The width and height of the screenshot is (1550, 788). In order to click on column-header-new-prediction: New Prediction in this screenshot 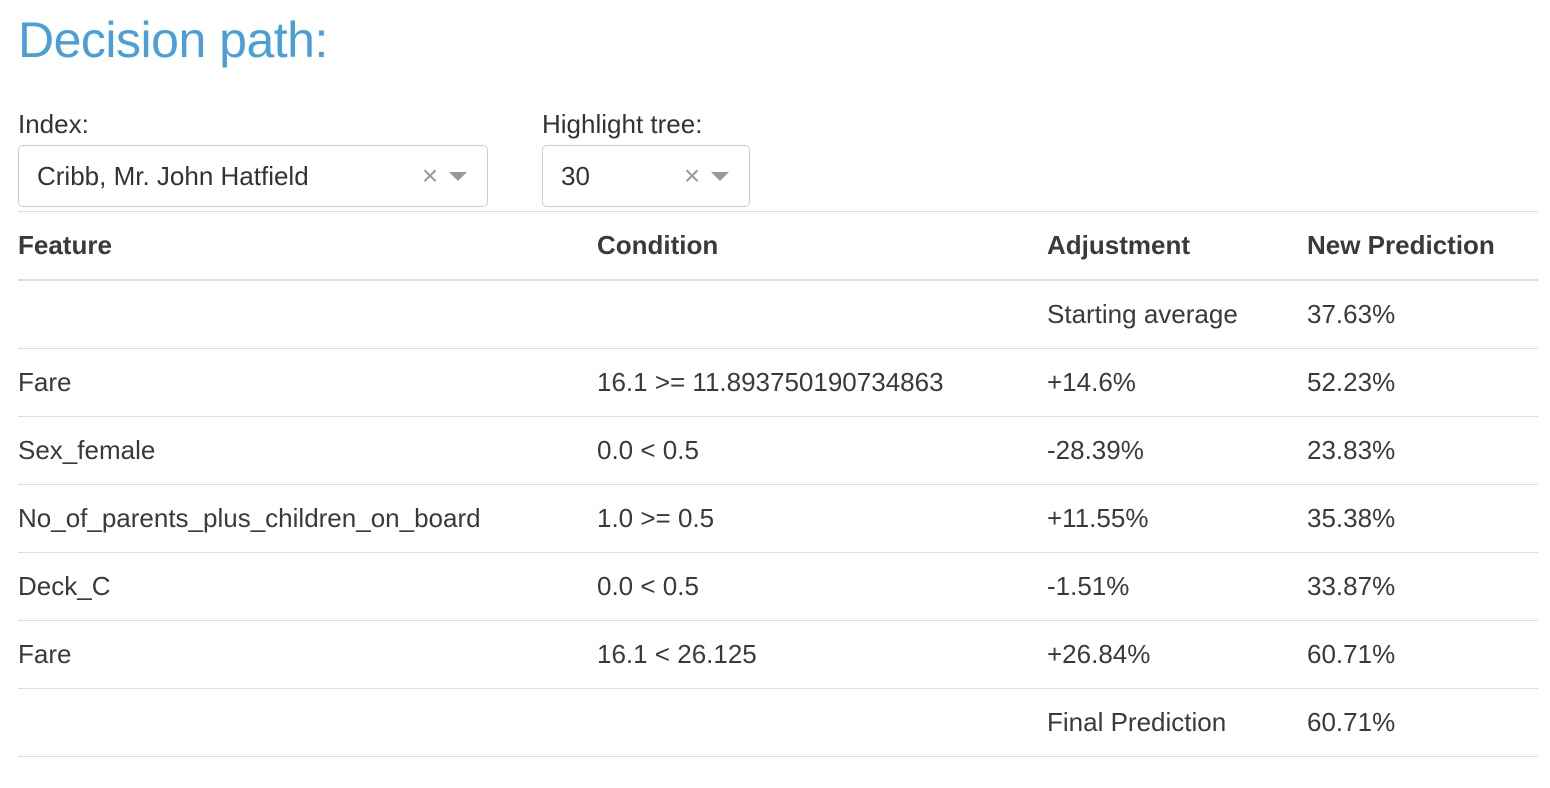, I will do `click(1422, 246)`.